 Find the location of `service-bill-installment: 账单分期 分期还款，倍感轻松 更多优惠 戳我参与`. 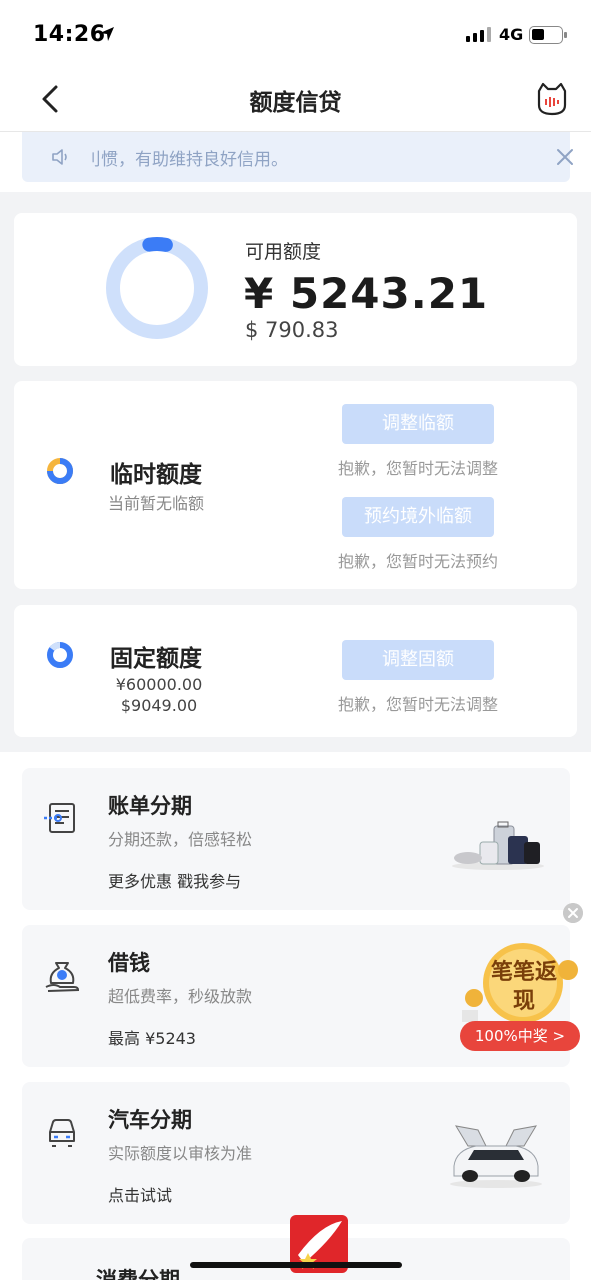

service-bill-installment: 账单分期 分期还款，倍感轻松 更多优惠 戳我参与 is located at coordinates (296, 839).